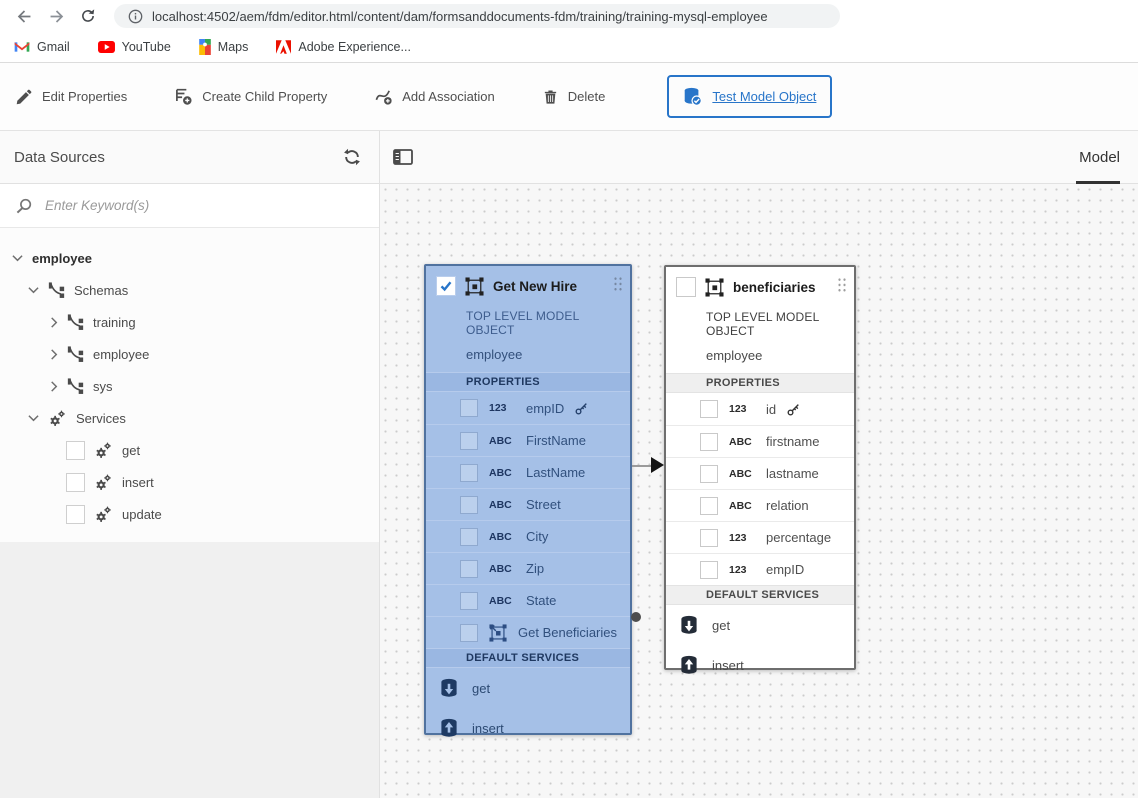  What do you see at coordinates (114, 322) in the screenshot?
I see `tree-item-label: training` at bounding box center [114, 322].